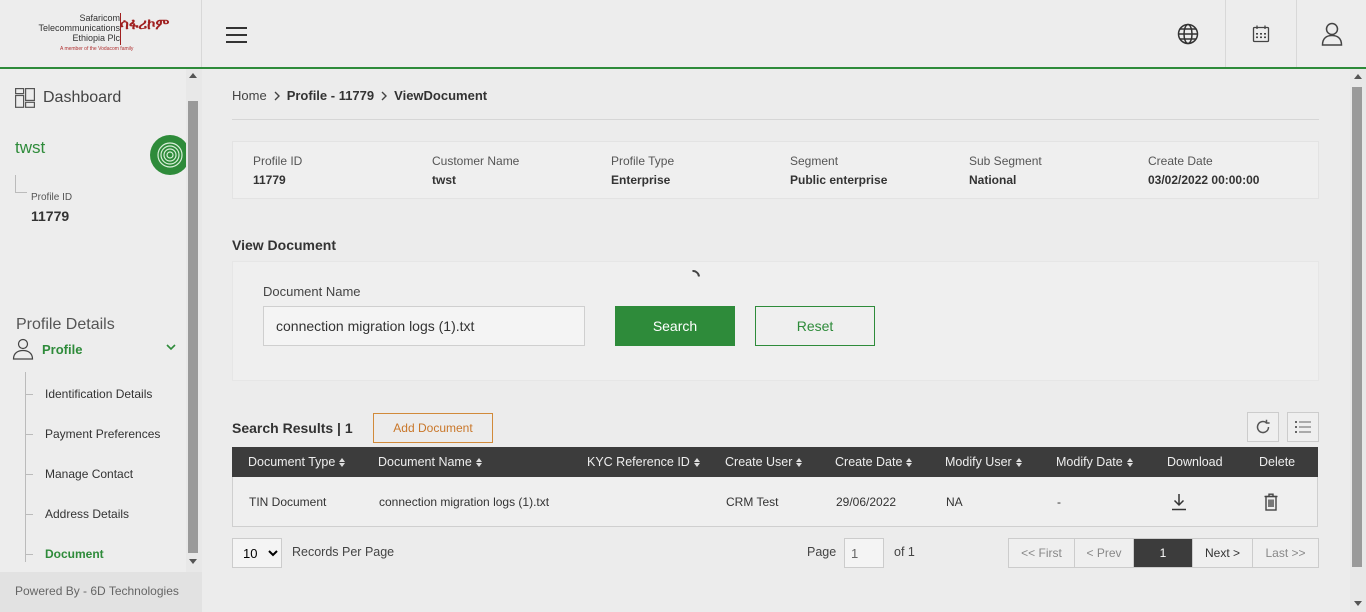  Describe the element at coordinates (464, 502) in the screenshot. I see `cell-document-name: connection migration logs (1).txt` at that location.